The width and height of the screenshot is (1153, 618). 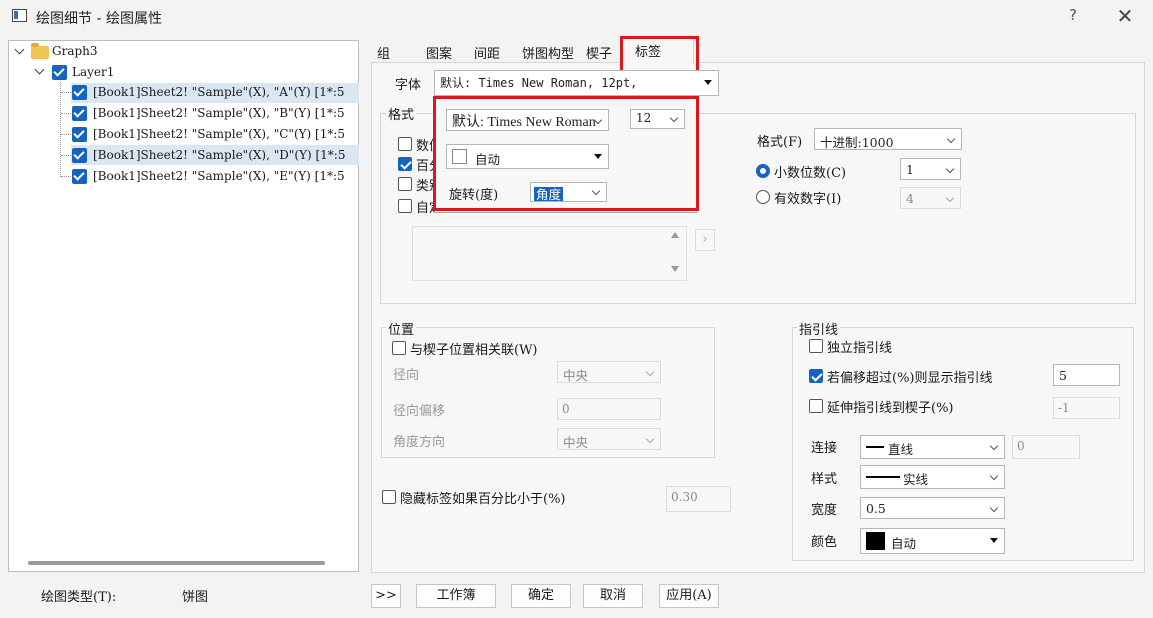 What do you see at coordinates (609, 372) in the screenshot?
I see `radial-dropdown: 中央` at bounding box center [609, 372].